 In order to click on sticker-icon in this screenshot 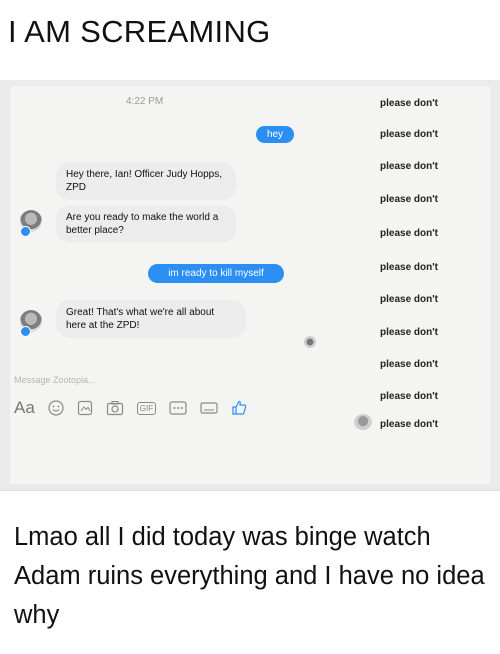, I will do `click(85, 408)`.